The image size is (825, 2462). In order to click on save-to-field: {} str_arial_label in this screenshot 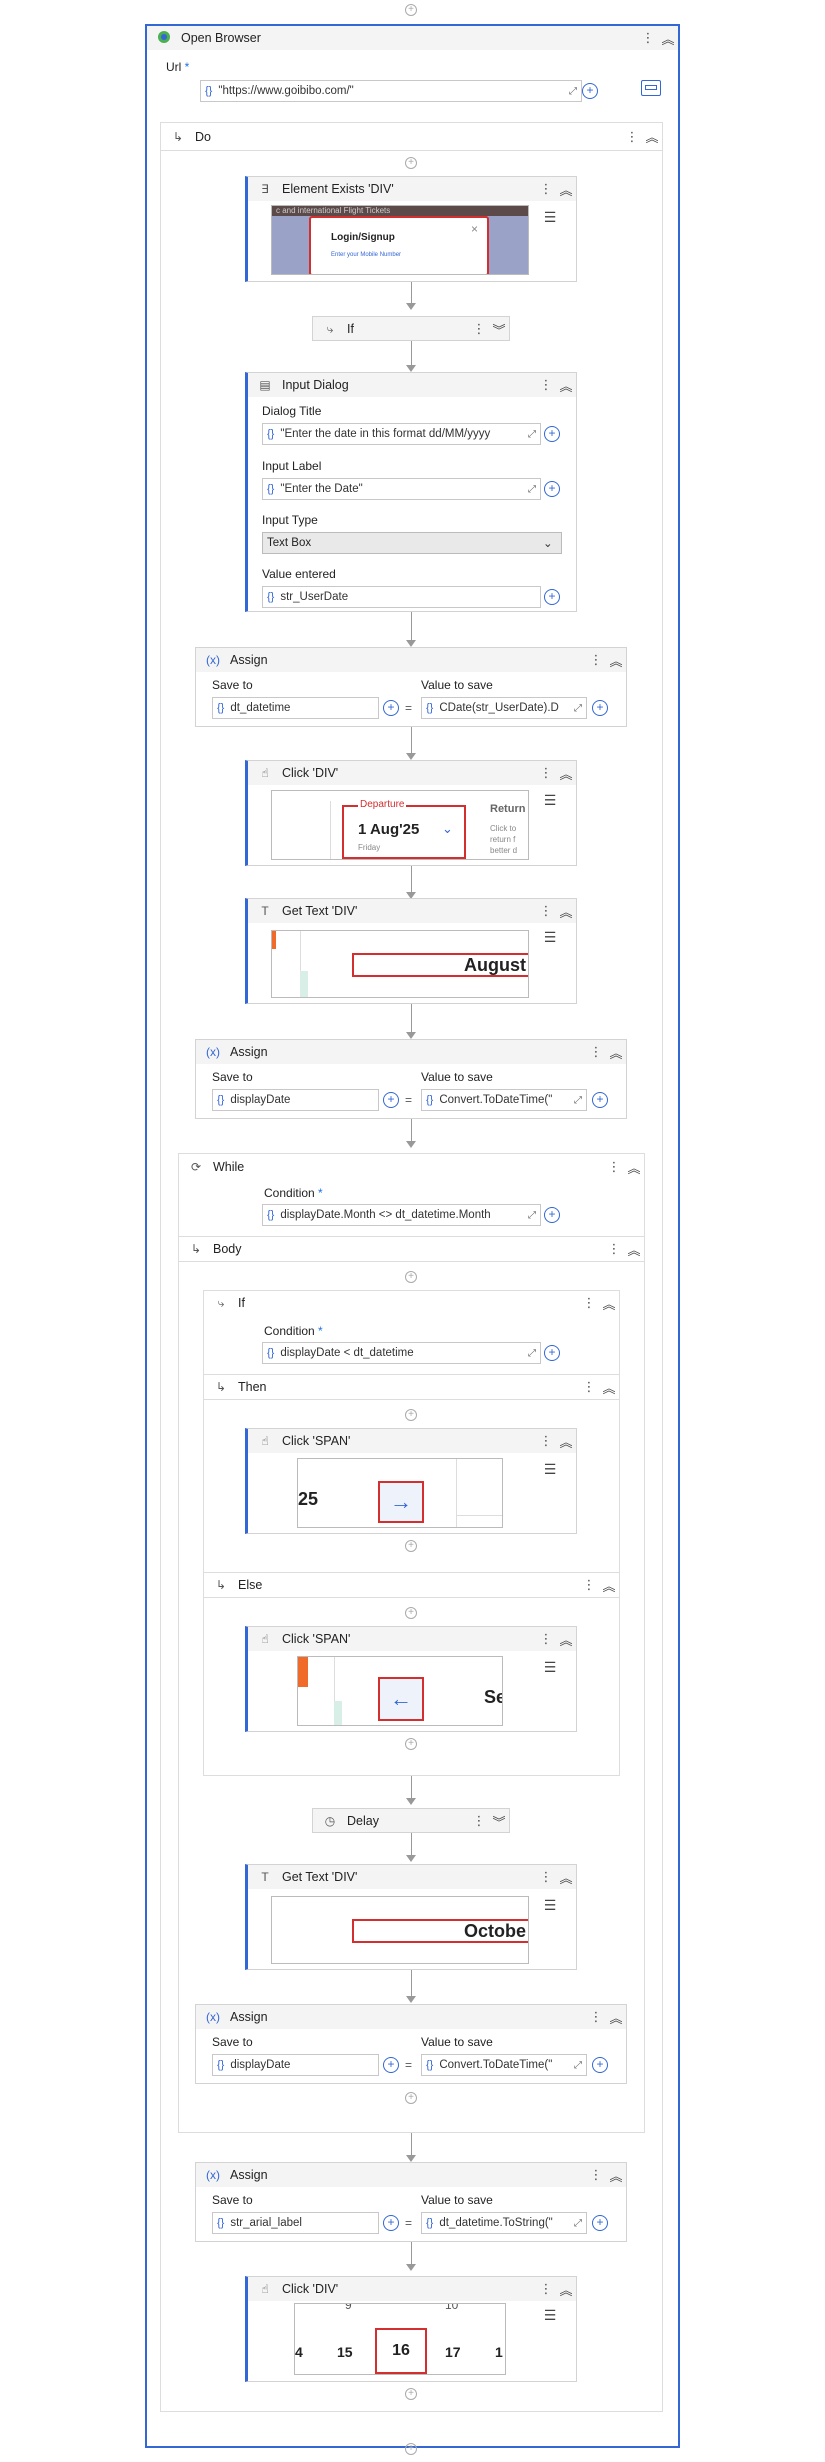, I will do `click(295, 2223)`.